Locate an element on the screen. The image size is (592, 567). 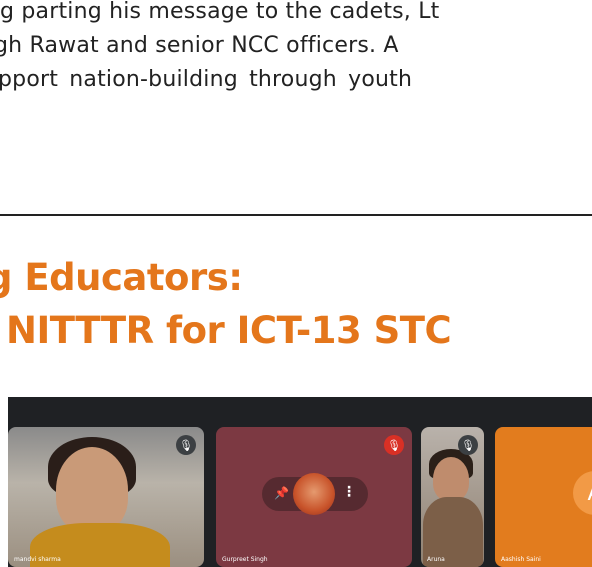
article-text-line-2: gh Rawat and senior NCC officers. A is located at coordinates (199, 45).